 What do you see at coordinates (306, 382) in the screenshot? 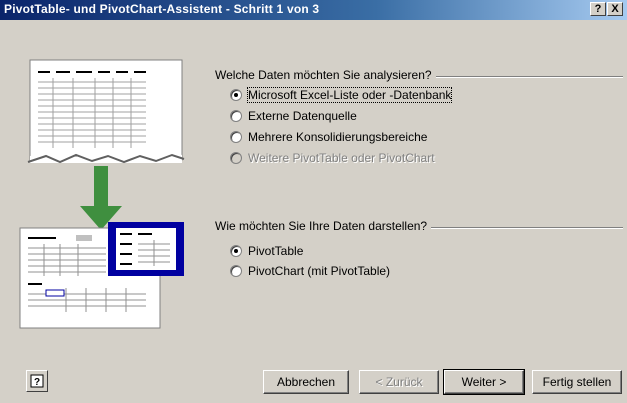
I see `cancel-button: Abbrechen` at bounding box center [306, 382].